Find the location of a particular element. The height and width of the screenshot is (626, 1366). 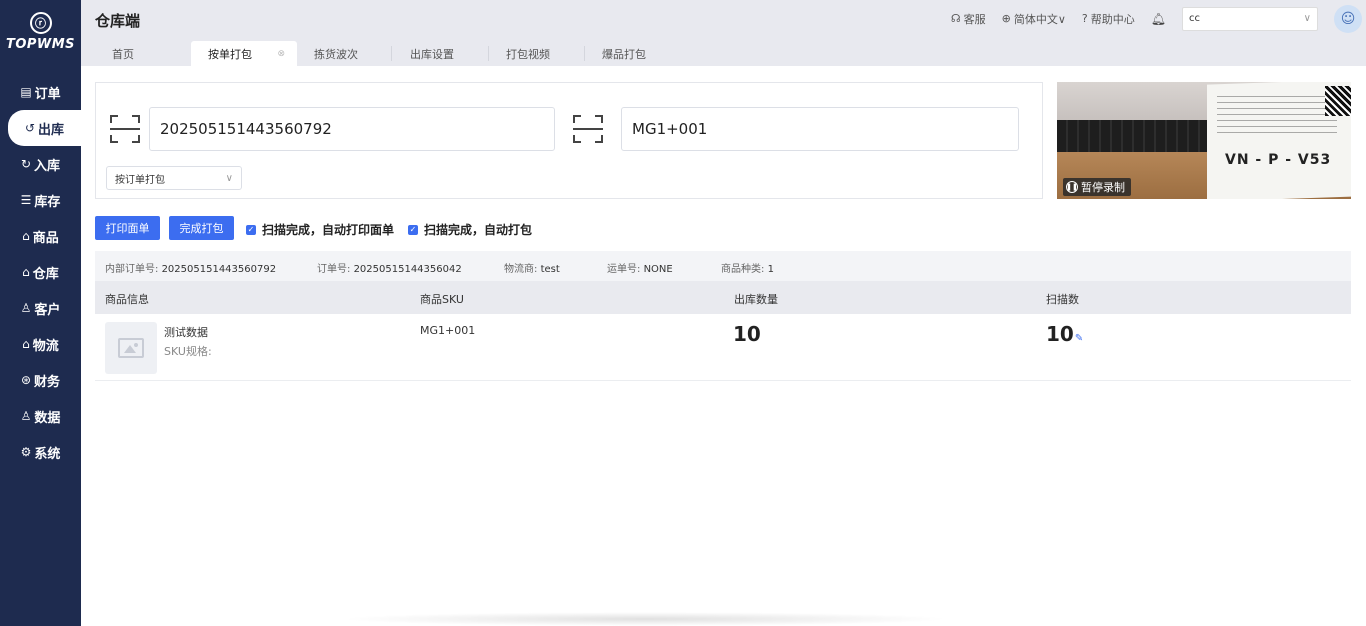

pause-recording-button: ❚❚ 暂停录制 is located at coordinates (1097, 187).